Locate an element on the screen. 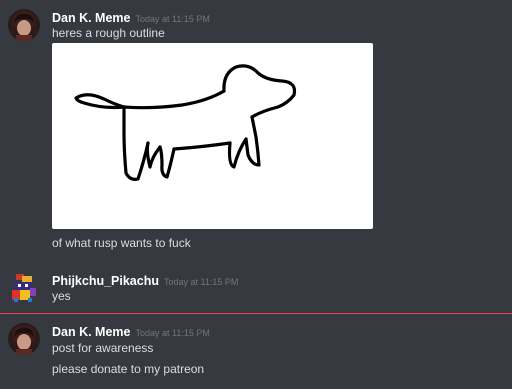 The image size is (512, 389). message-text: yes is located at coordinates (61, 296).